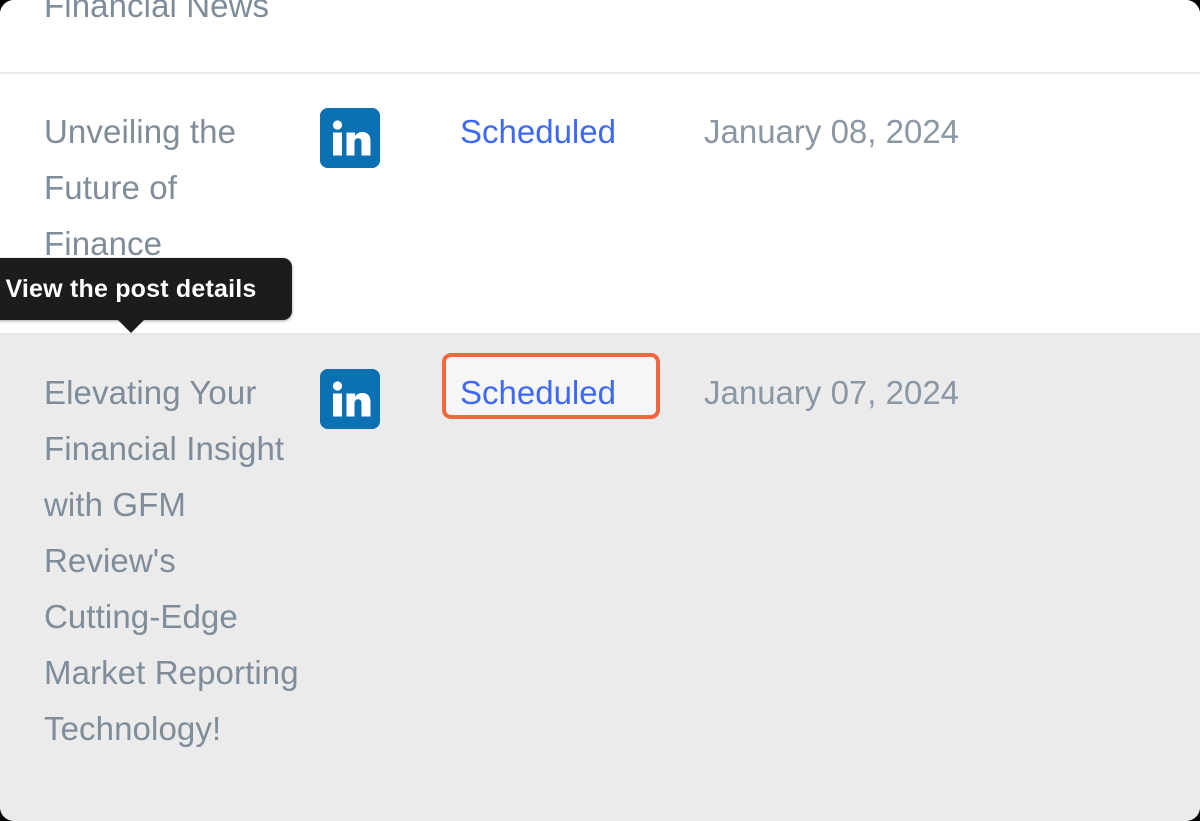 The width and height of the screenshot is (1200, 821). What do you see at coordinates (160, 188) in the screenshot?
I see `post-title: Unveiling the Future of Finance` at bounding box center [160, 188].